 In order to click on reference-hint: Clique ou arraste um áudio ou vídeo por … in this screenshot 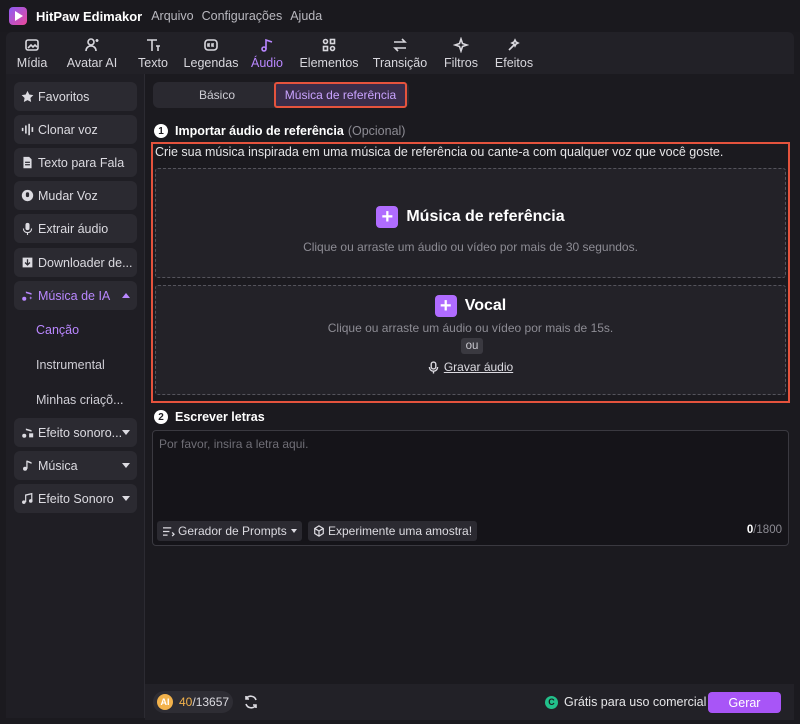, I will do `click(470, 247)`.